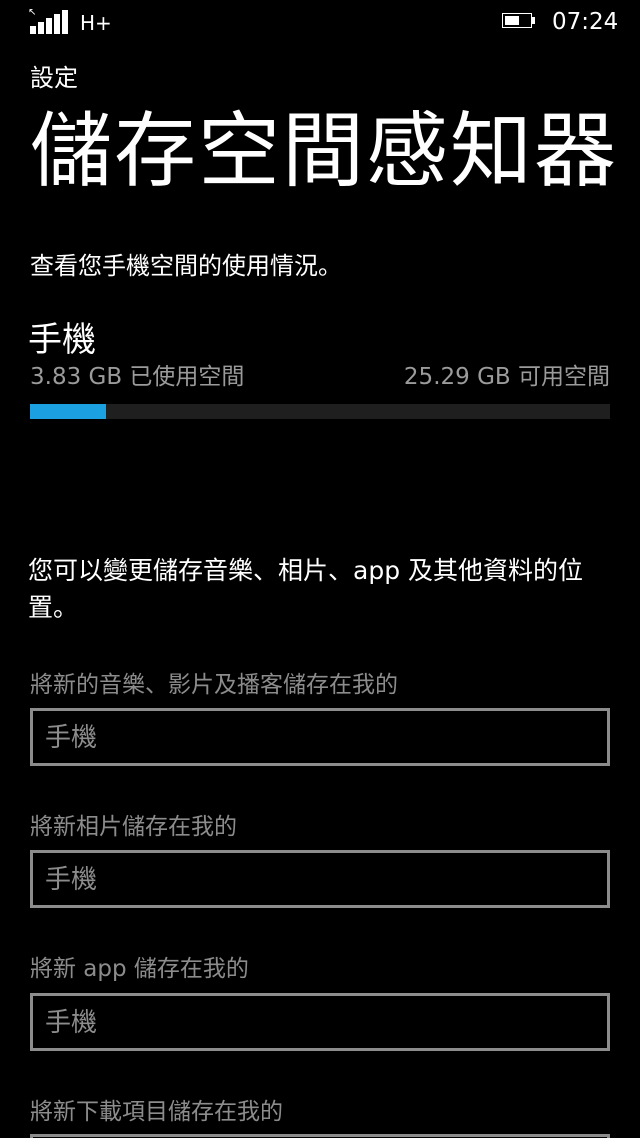 The width and height of the screenshot is (640, 1138). I want to click on storage-usage-bar, so click(320, 411).